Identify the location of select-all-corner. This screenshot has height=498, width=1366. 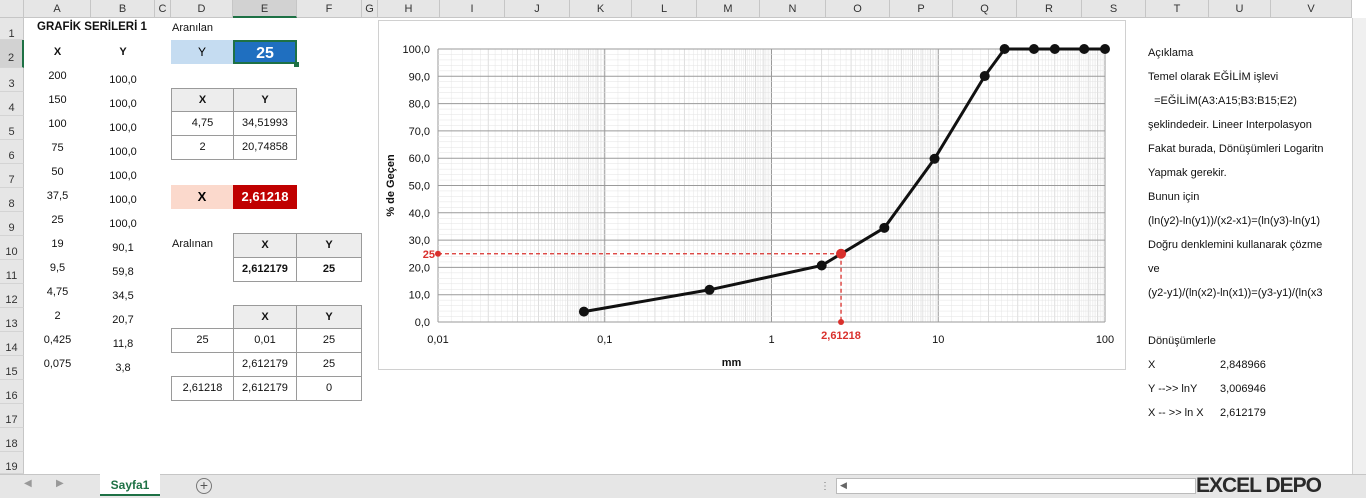
(12, 9).